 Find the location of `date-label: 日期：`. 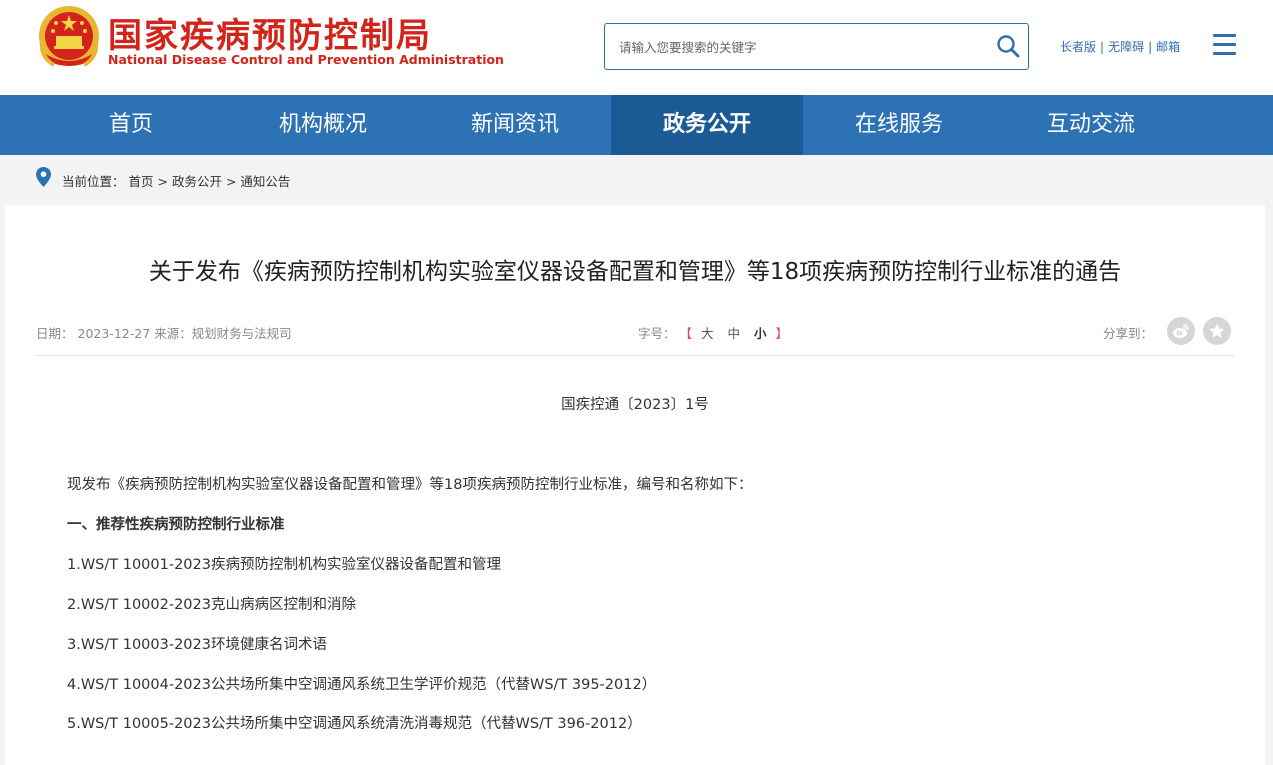

date-label: 日期： is located at coordinates (55, 333).